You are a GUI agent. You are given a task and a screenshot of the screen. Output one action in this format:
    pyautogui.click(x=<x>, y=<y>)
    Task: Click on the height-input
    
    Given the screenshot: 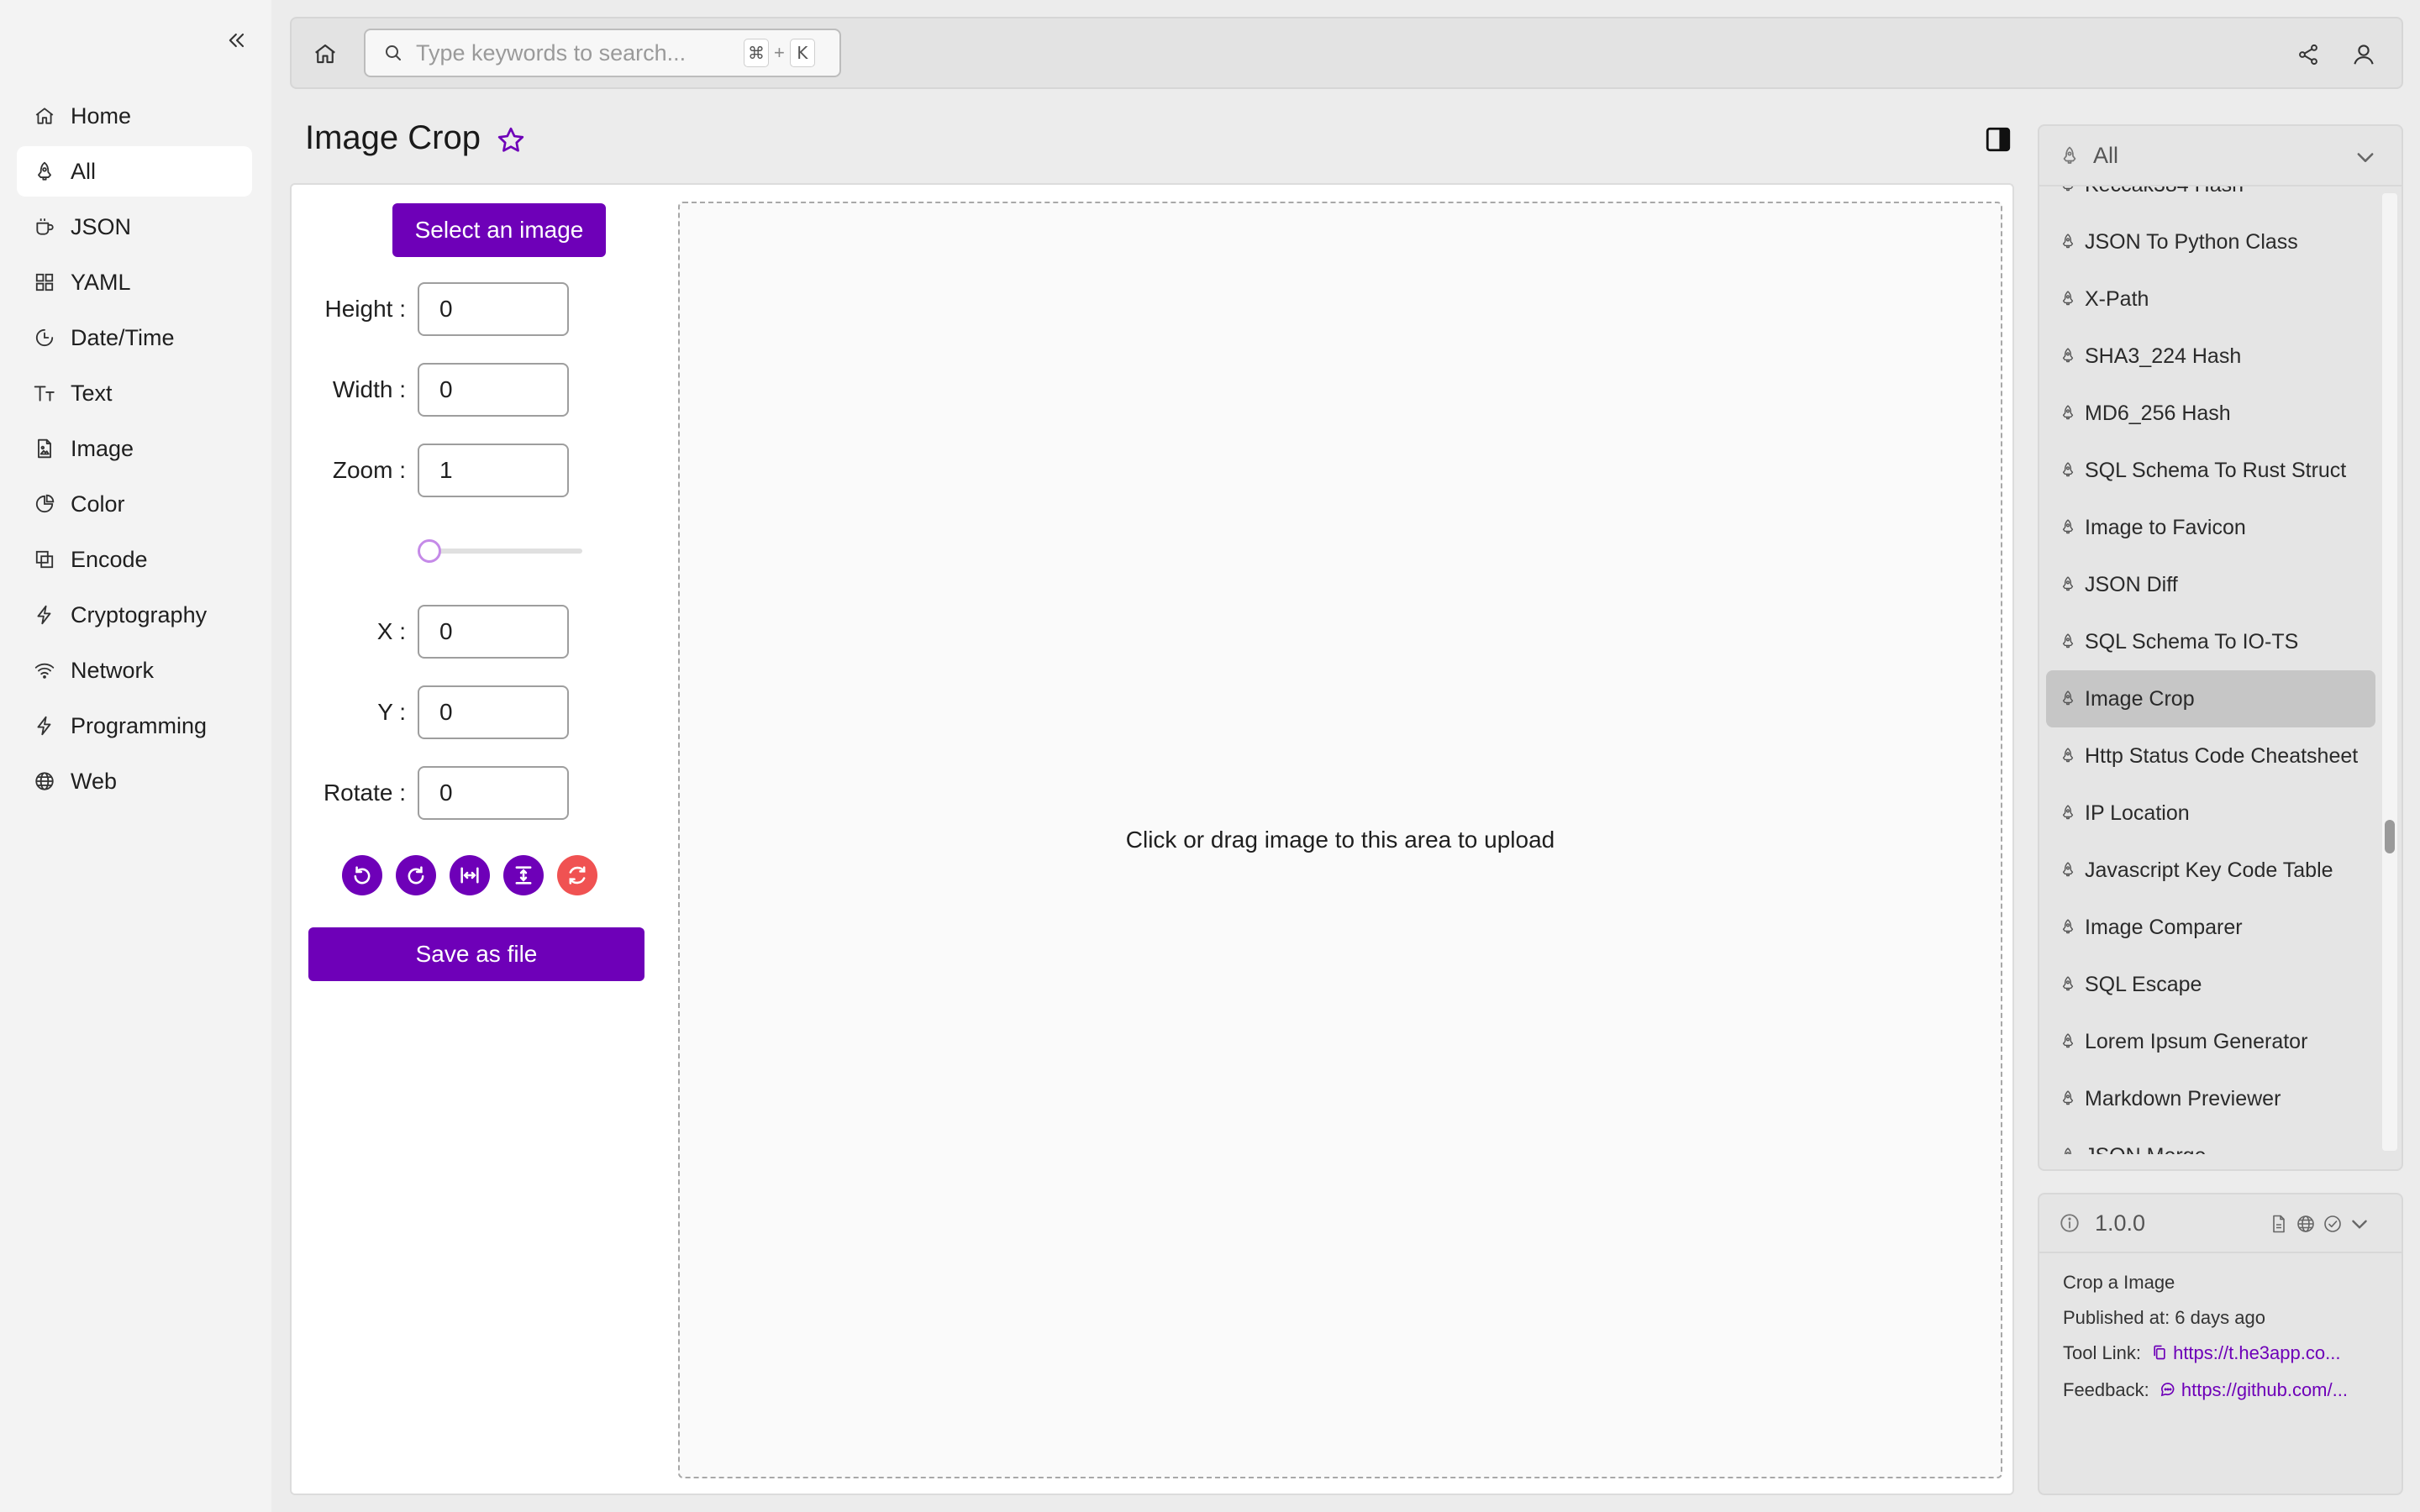 What is the action you would take?
    pyautogui.click(x=494, y=309)
    